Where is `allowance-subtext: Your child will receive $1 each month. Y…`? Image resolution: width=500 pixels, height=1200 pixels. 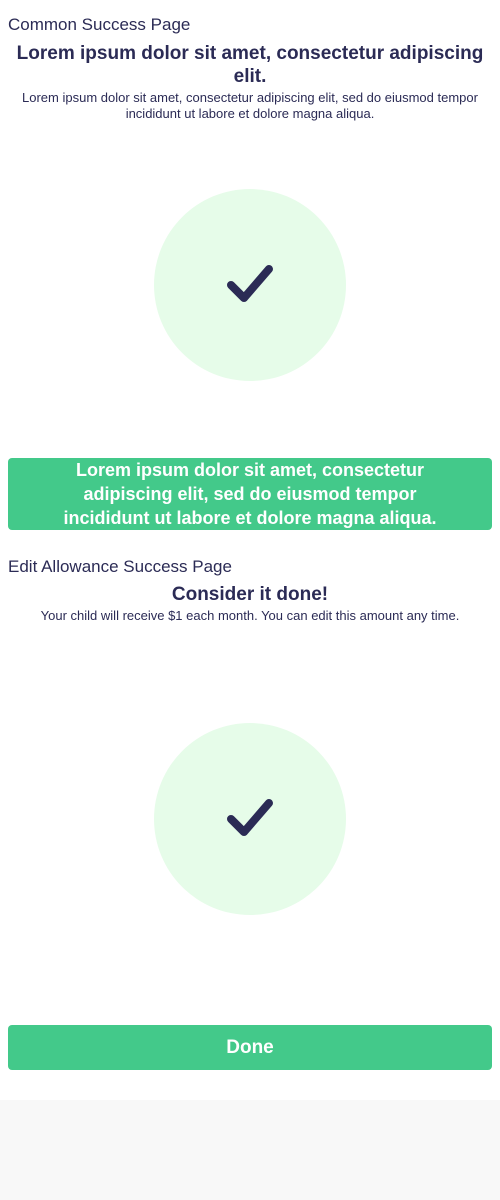
allowance-subtext: Your child will receive $1 each month. Y… is located at coordinates (250, 615).